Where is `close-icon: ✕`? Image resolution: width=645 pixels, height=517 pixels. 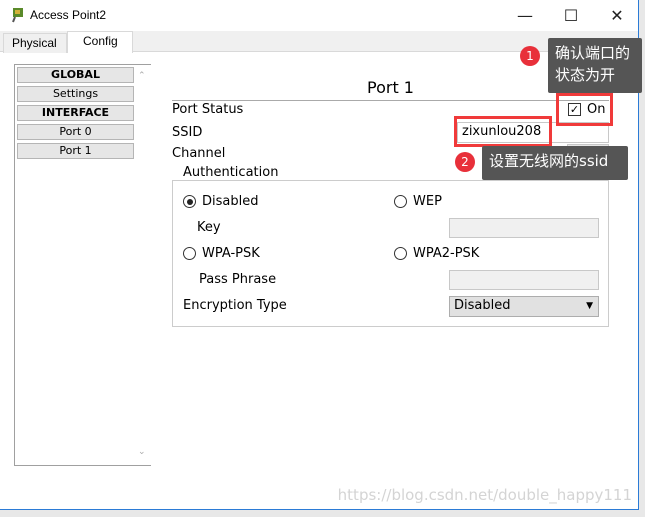
close-icon: ✕ is located at coordinates (617, 16).